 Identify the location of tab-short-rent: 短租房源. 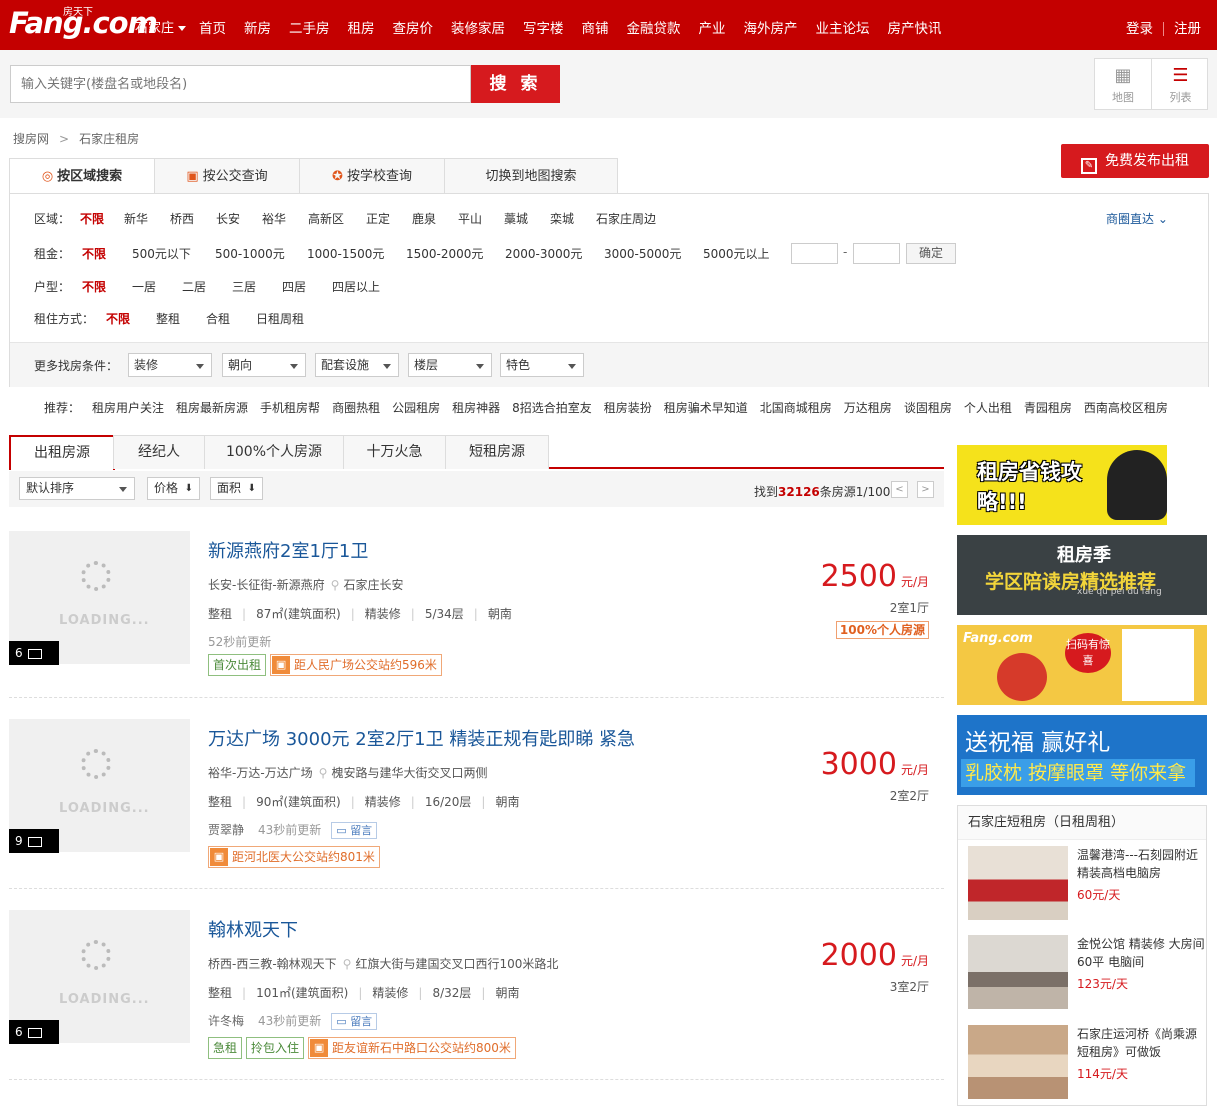
(497, 452).